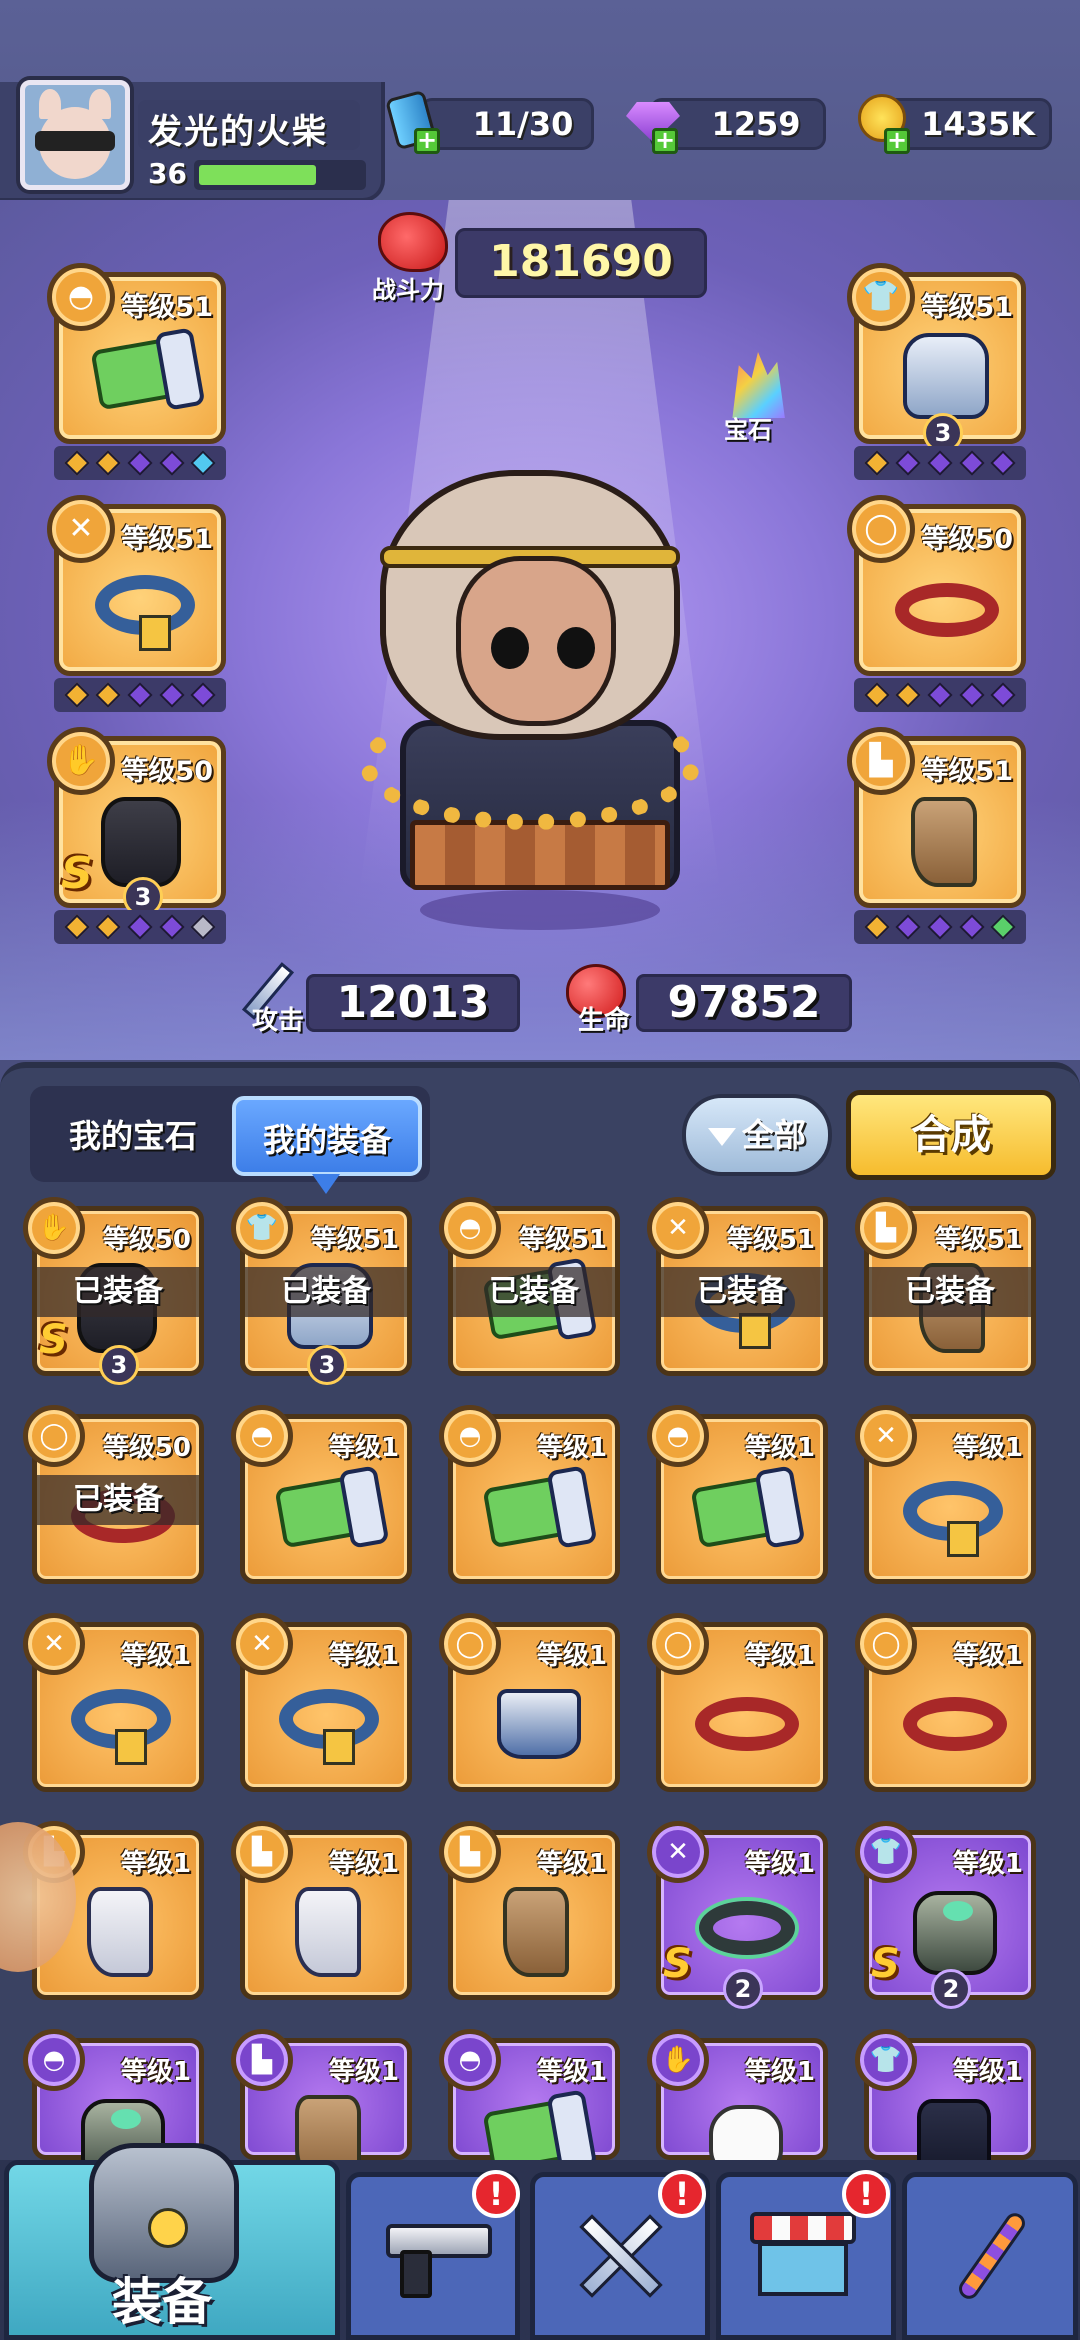 The width and height of the screenshot is (1080, 2340). I want to click on shop-body, so click(803, 2269).